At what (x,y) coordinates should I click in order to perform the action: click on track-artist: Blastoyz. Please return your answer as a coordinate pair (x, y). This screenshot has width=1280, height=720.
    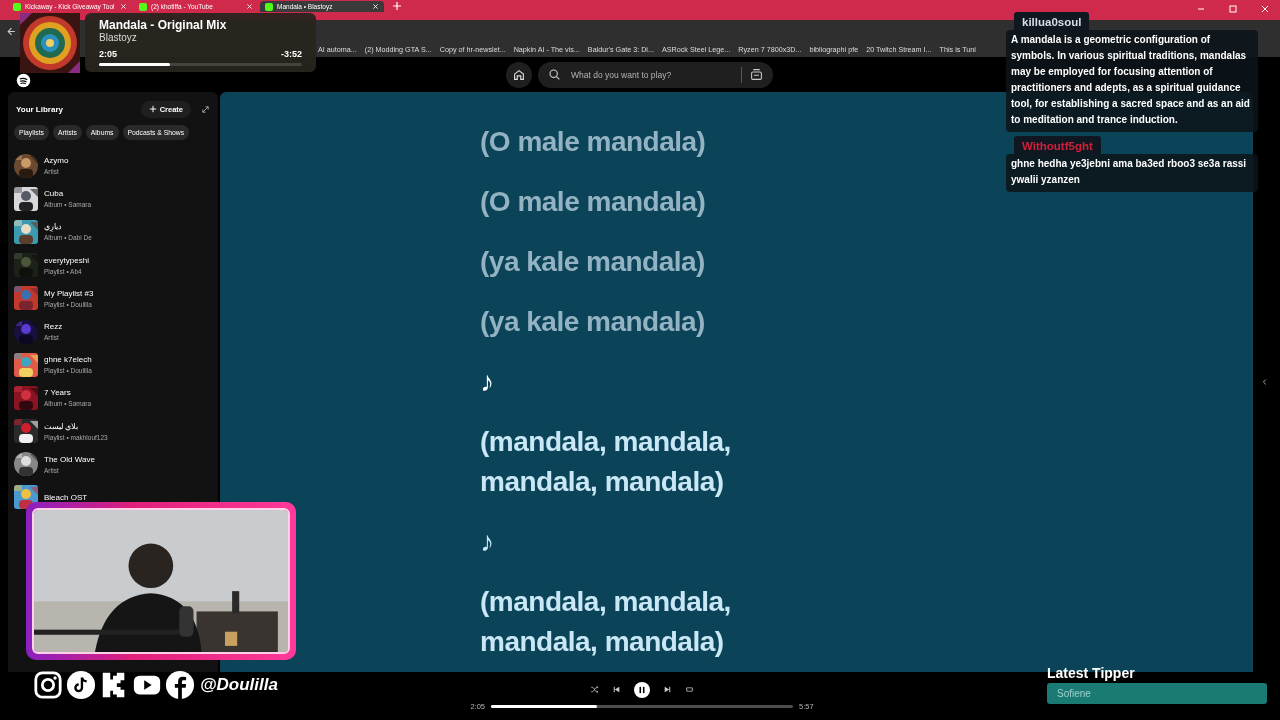
    Looking at the image, I should click on (118, 37).